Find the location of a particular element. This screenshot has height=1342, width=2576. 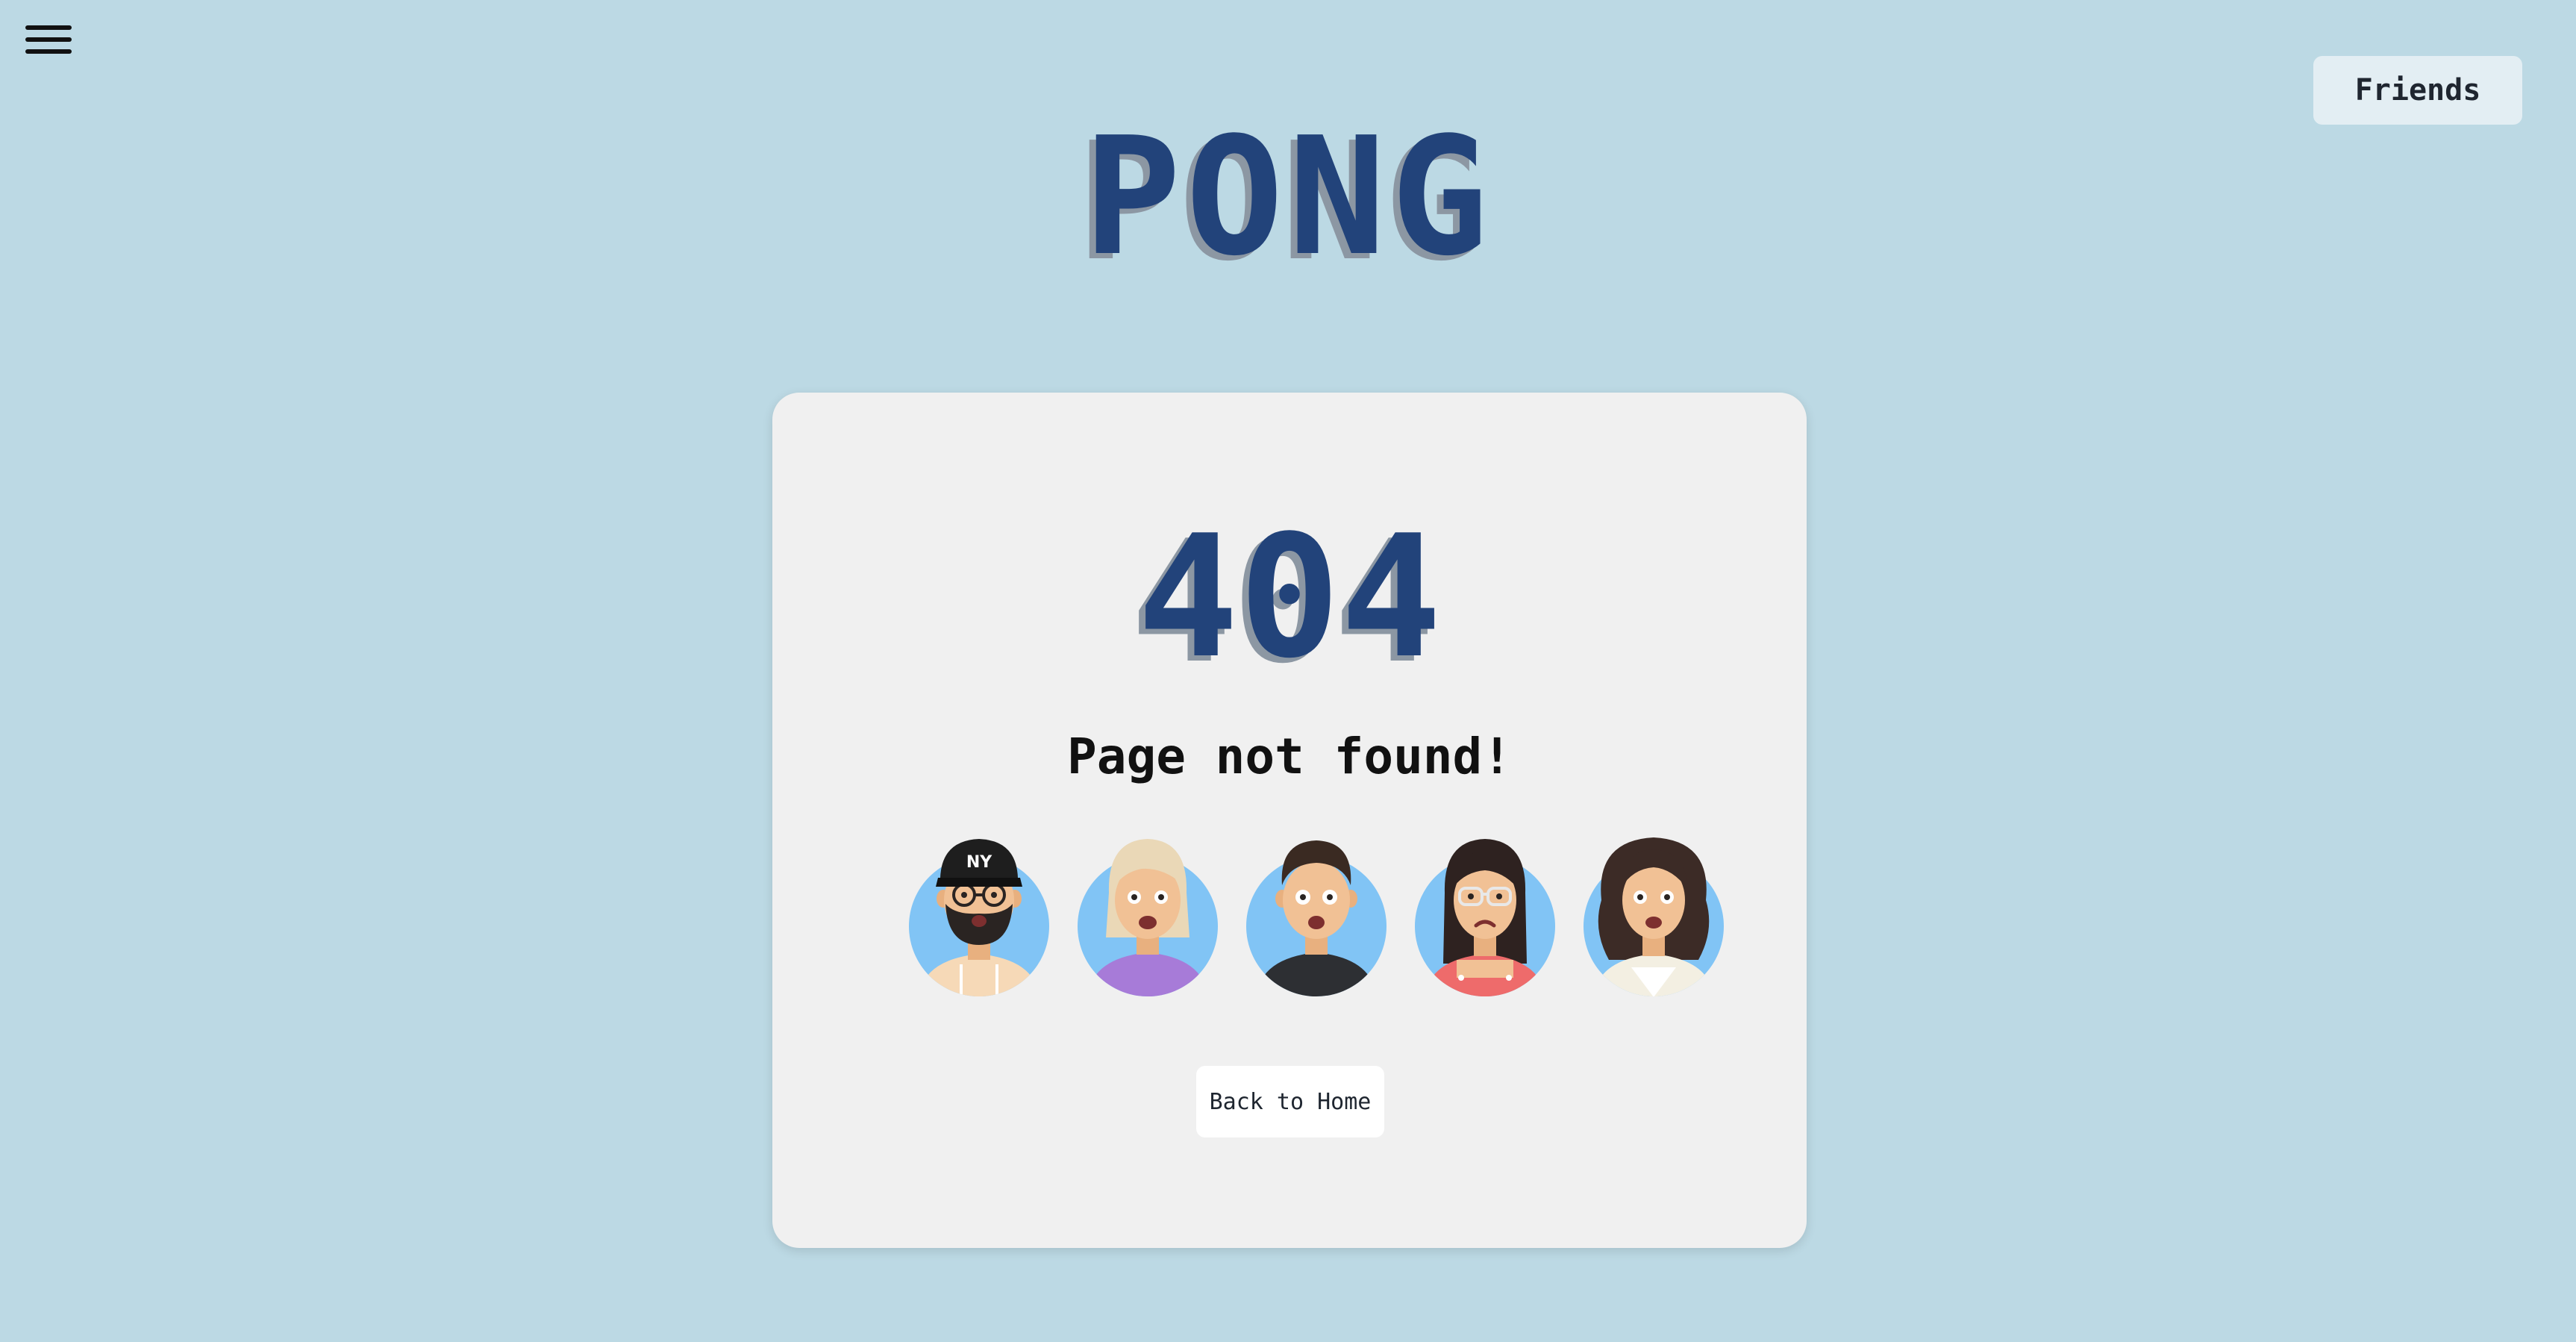

avatar-row: NY is located at coordinates (1289, 911).